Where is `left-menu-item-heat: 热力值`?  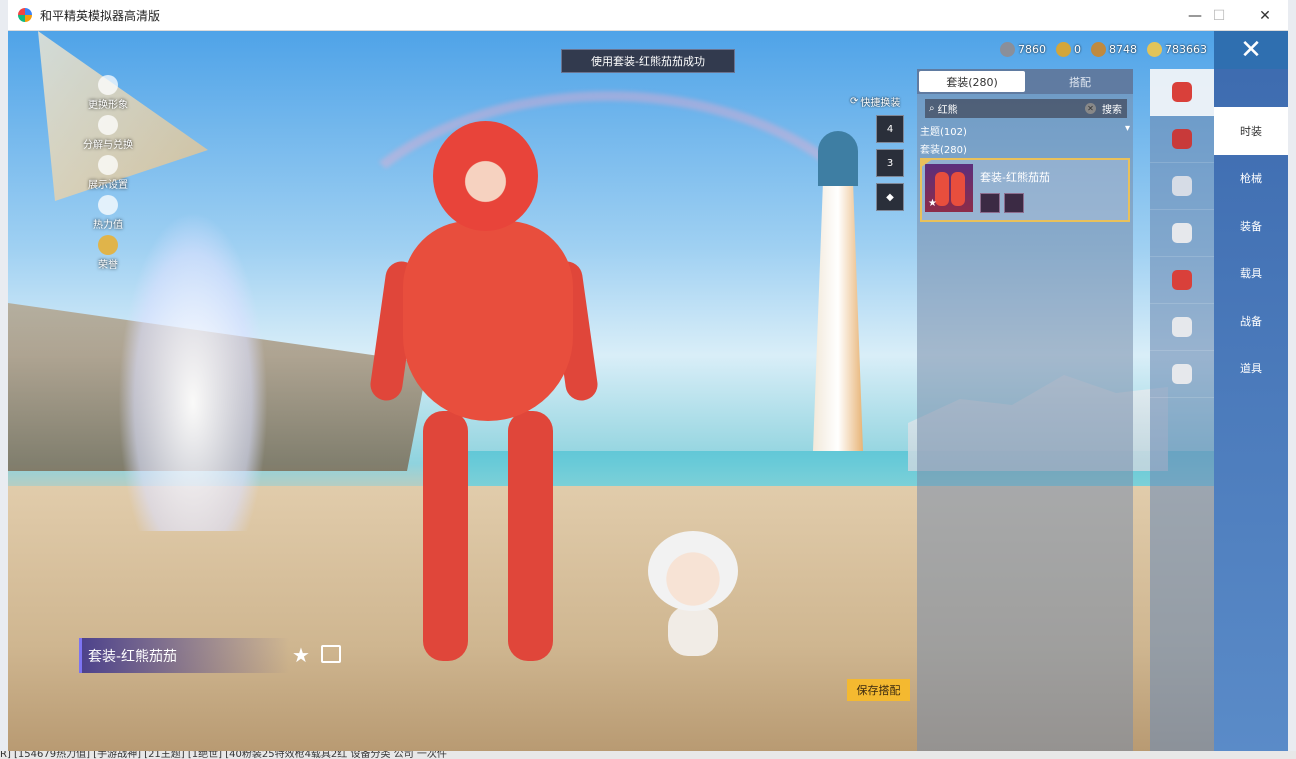 left-menu-item-heat: 热力值 is located at coordinates (108, 211).